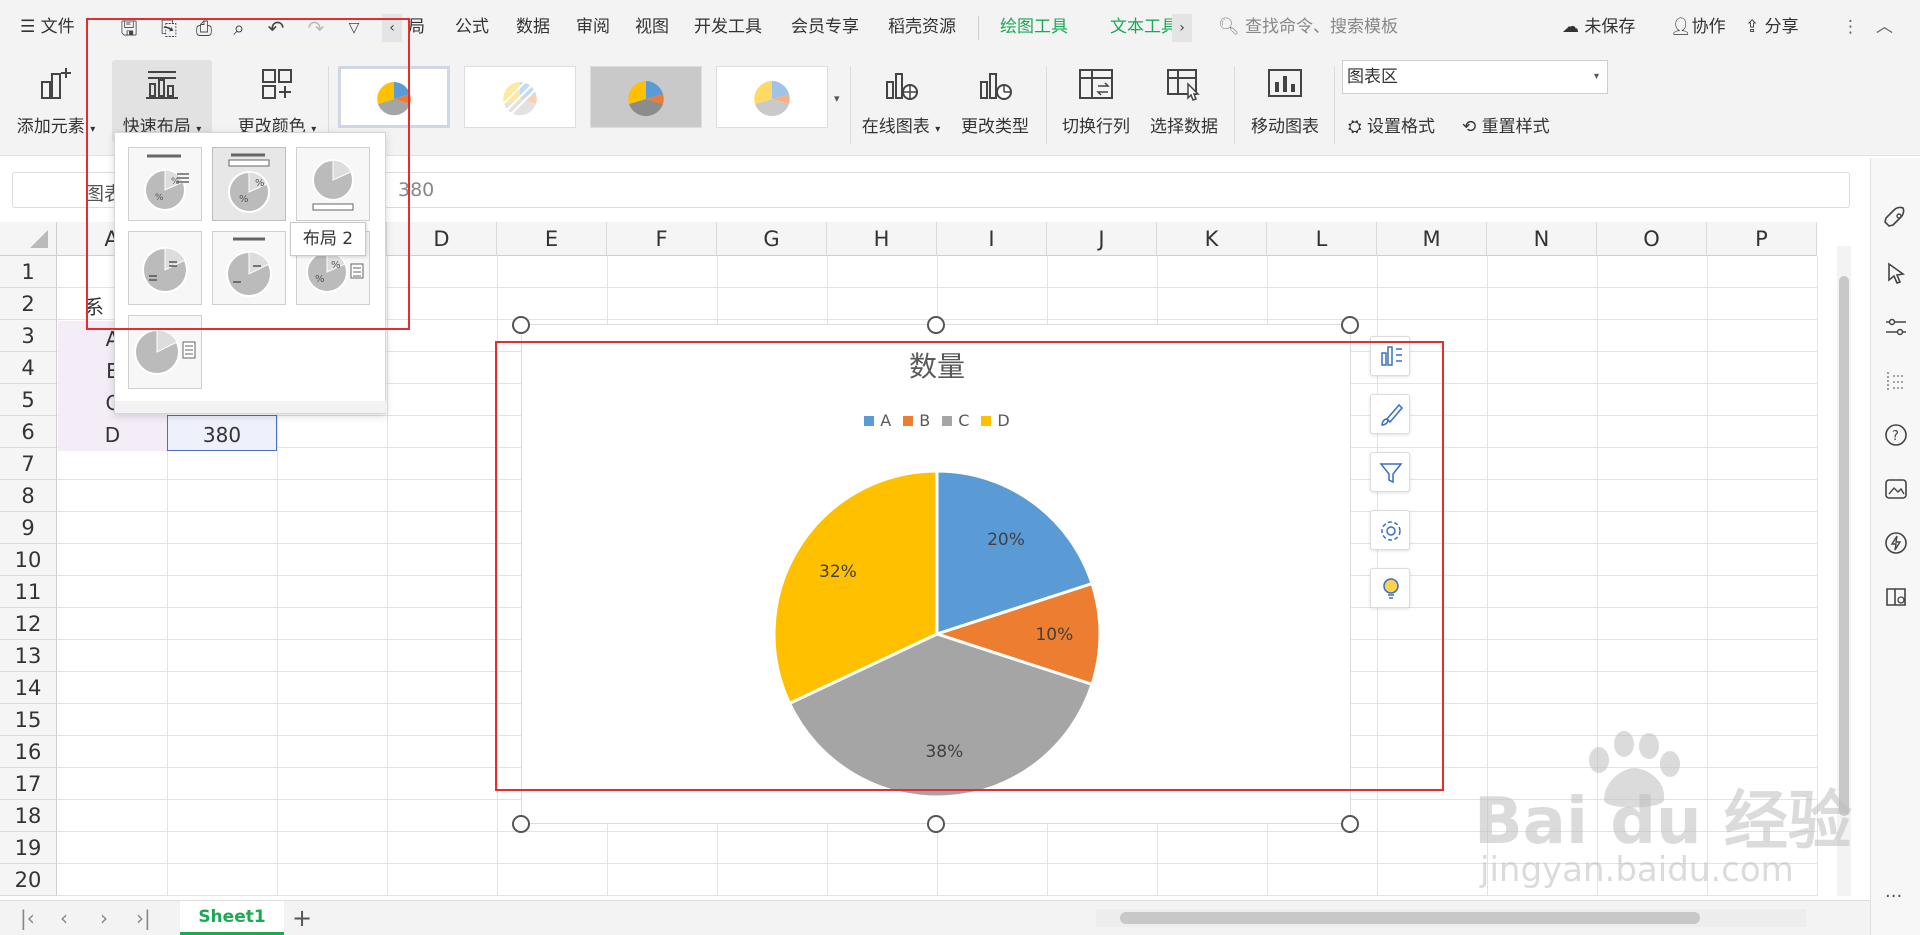 This screenshot has height=935, width=1920. I want to click on grid-row-line, so click(937, 895).